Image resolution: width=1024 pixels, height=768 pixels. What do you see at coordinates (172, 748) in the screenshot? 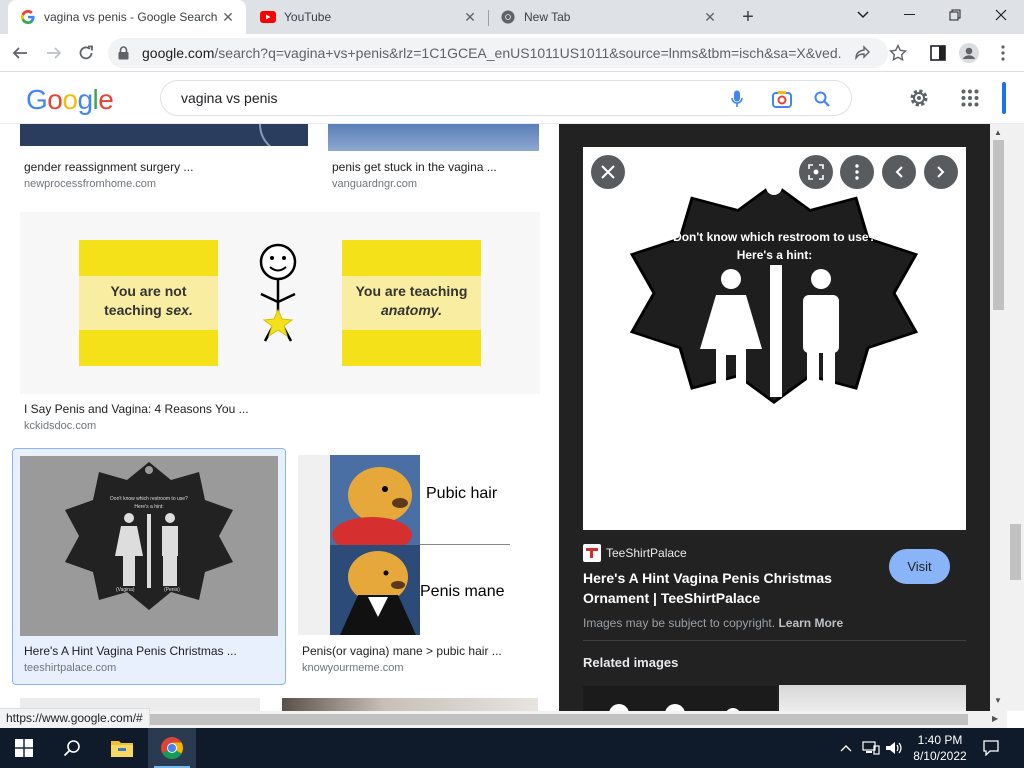
I see `chrome-taskbar-icon` at bounding box center [172, 748].